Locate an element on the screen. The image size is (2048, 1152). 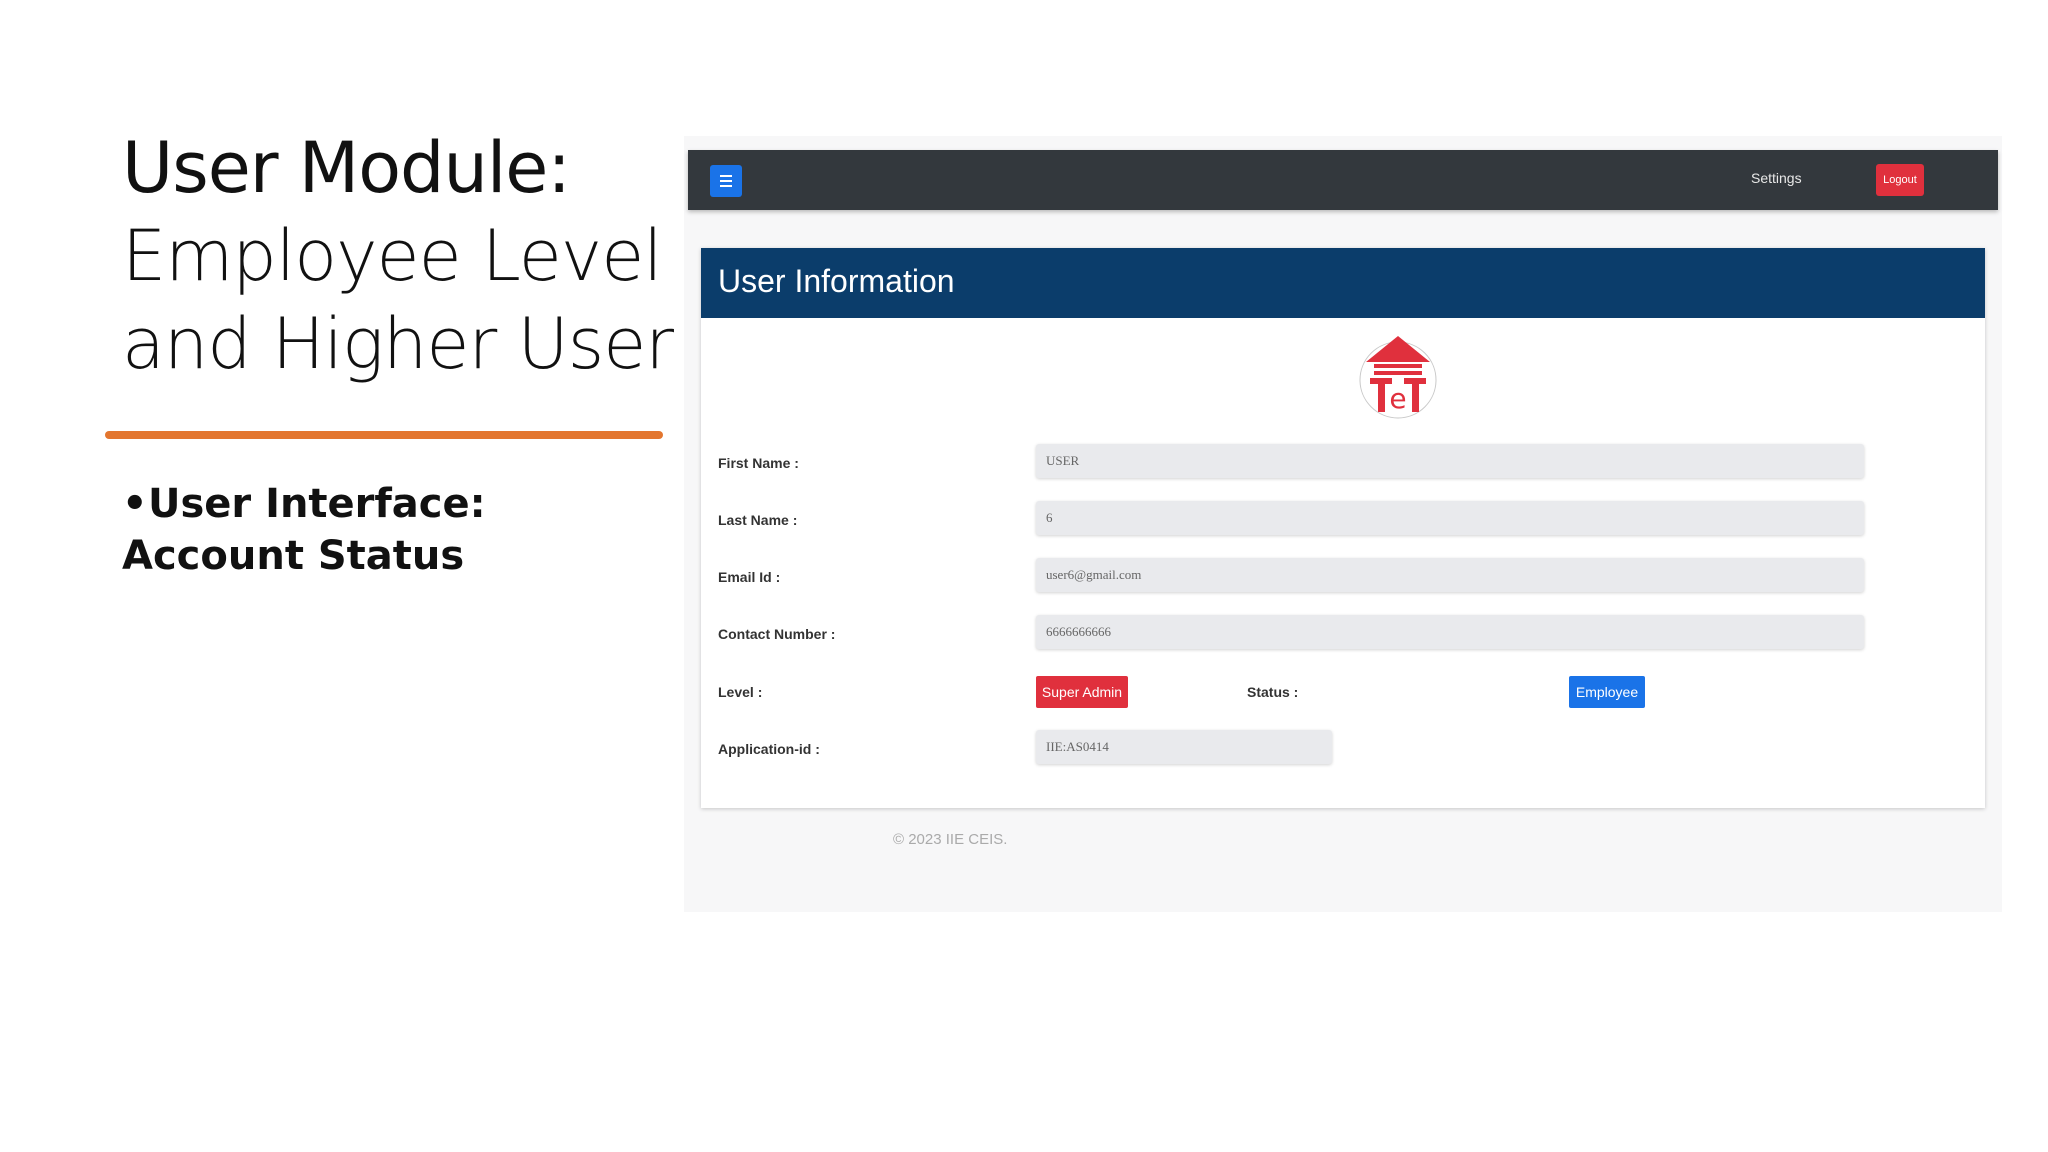
email-label: Email Id : is located at coordinates (749, 577).